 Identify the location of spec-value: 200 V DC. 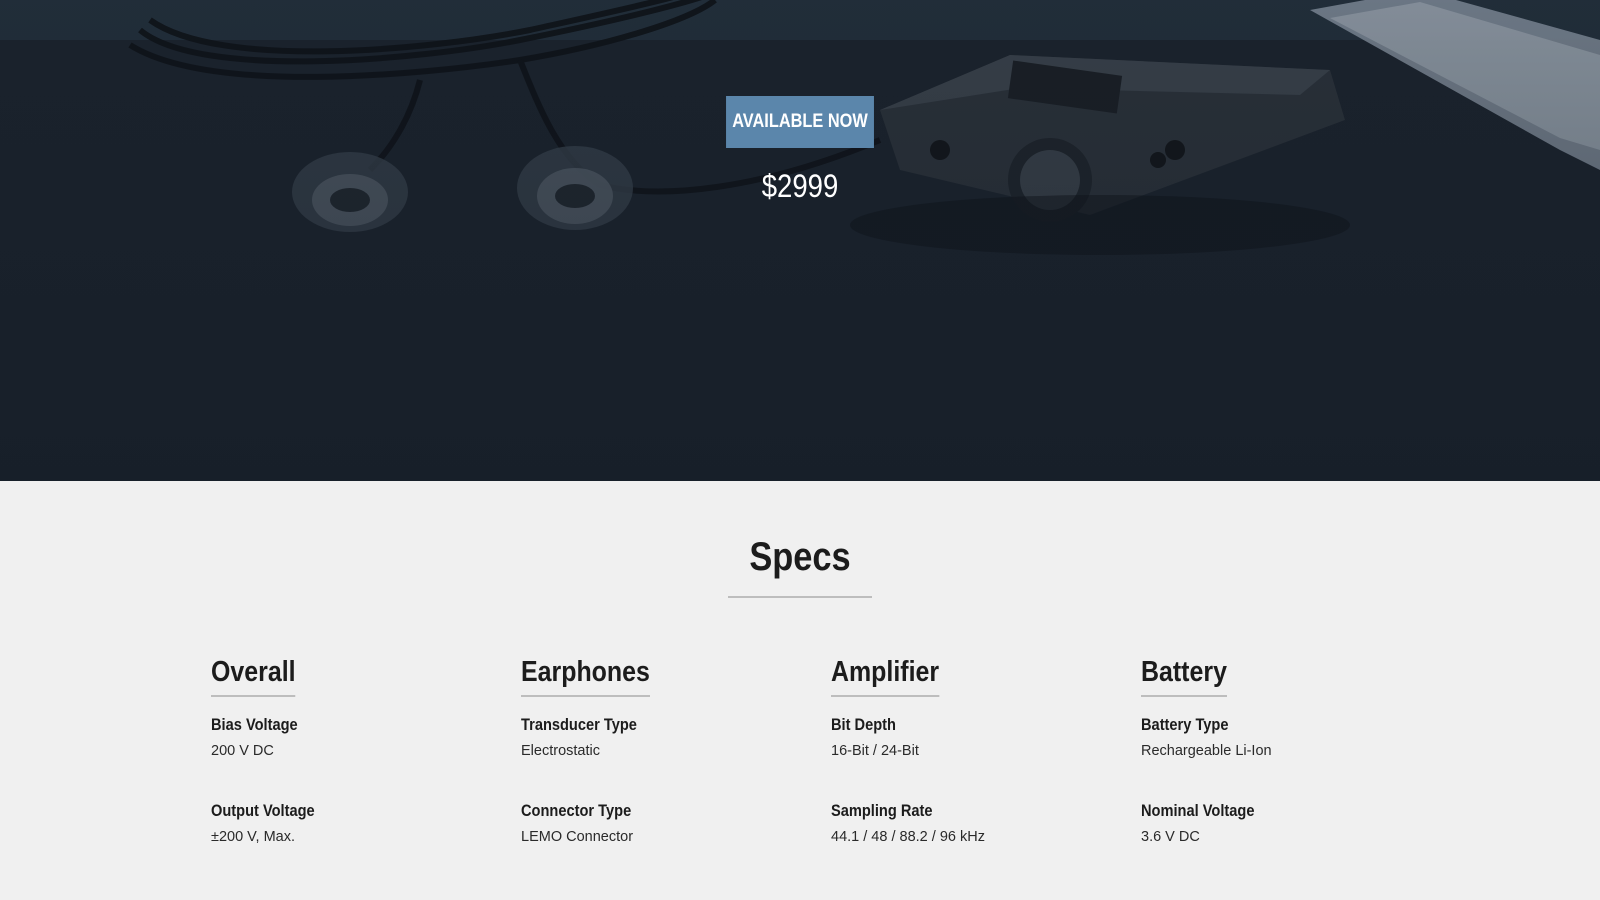
(242, 751).